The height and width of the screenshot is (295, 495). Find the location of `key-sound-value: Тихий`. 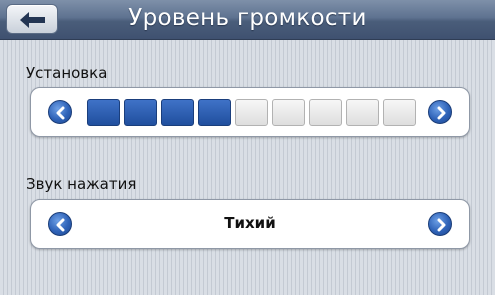

key-sound-value: Тихий is located at coordinates (250, 223).